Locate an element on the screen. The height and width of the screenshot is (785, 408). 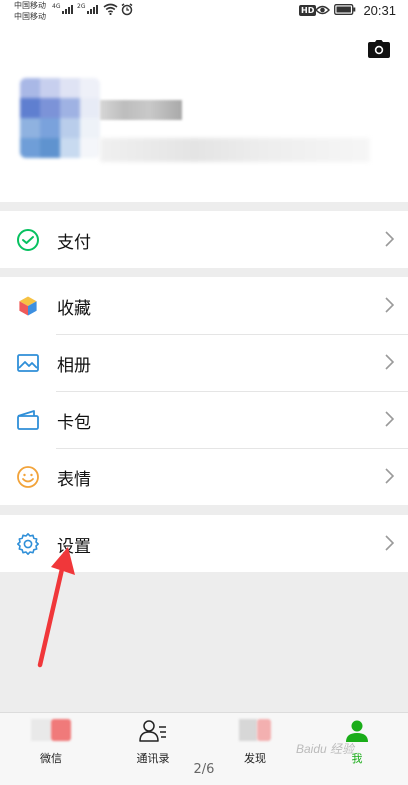
status-time: 20:31 is located at coordinates (379, 10).